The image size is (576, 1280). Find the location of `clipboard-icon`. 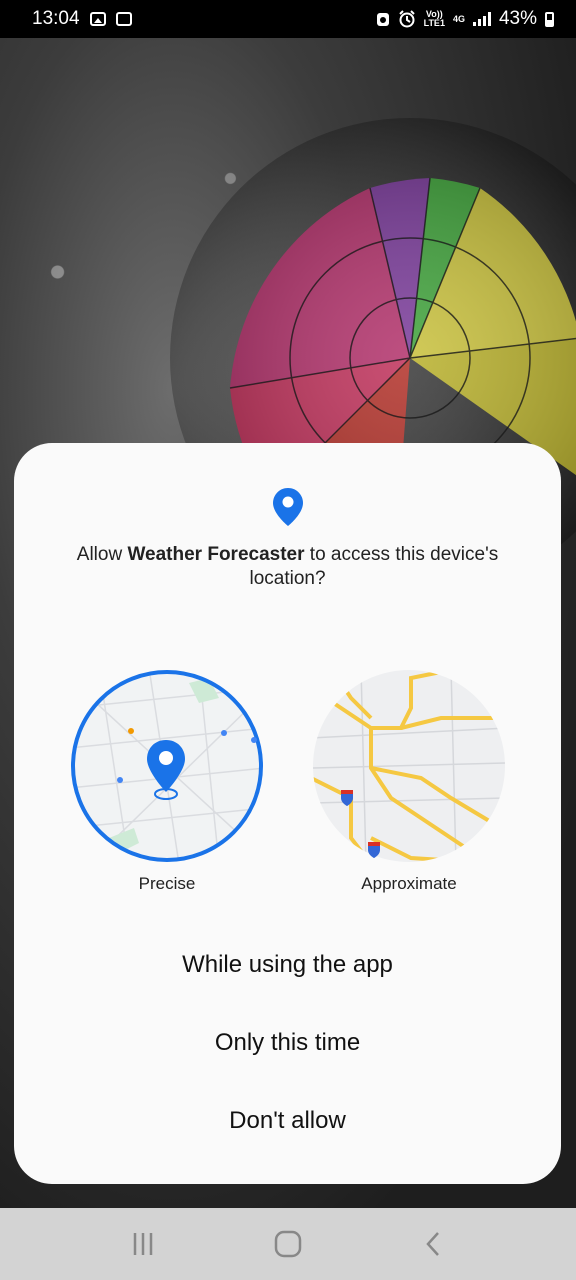

clipboard-icon is located at coordinates (123, 19).